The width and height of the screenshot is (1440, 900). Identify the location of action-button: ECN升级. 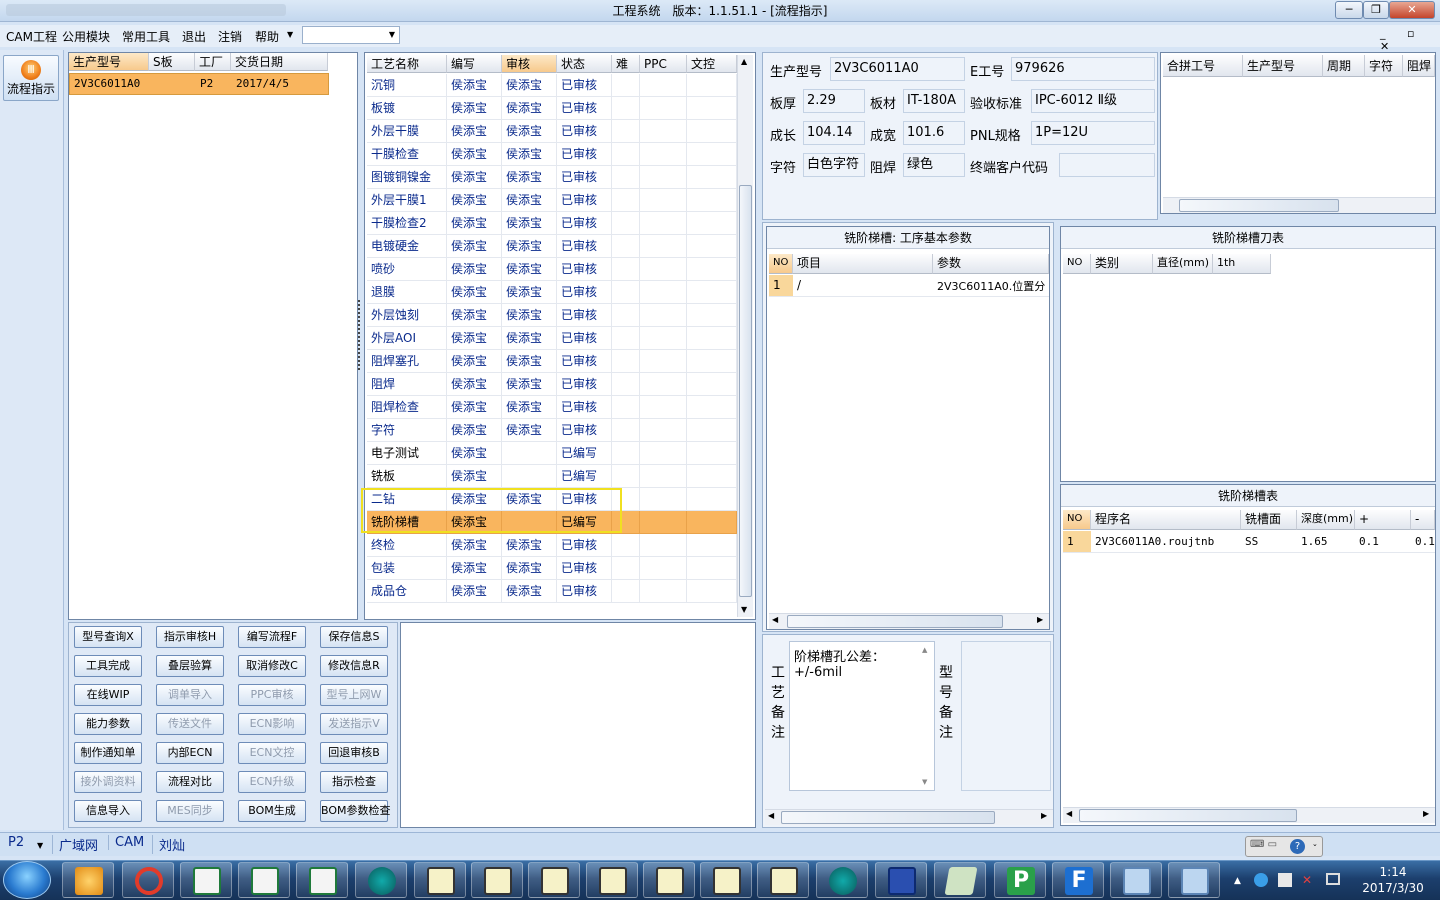
(272, 782).